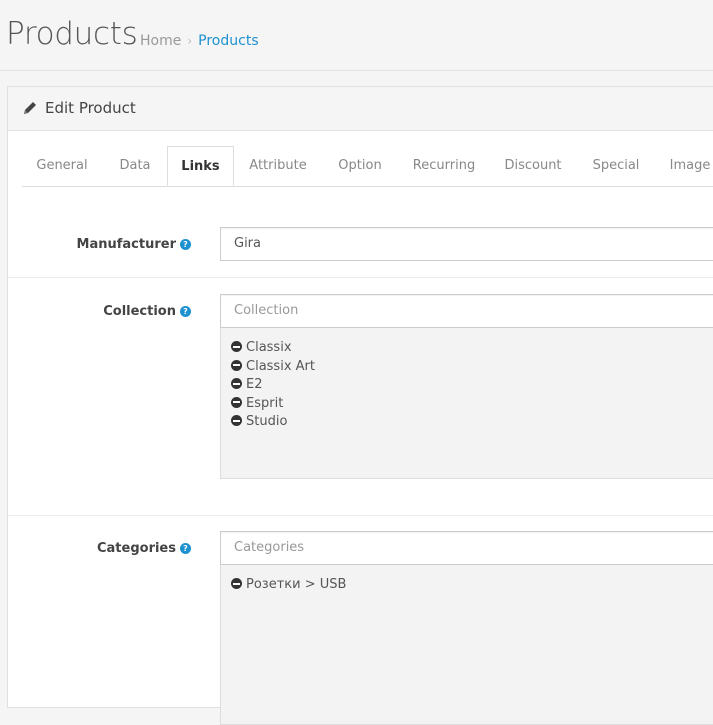  What do you see at coordinates (90, 108) in the screenshot?
I see `panel-title: Edit Product` at bounding box center [90, 108].